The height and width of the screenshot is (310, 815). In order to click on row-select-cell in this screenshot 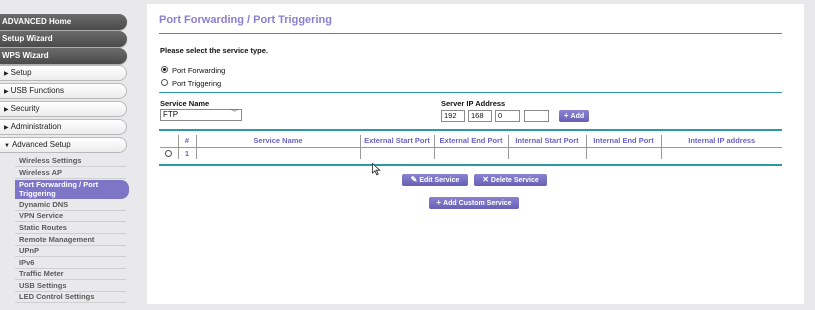, I will do `click(169, 153)`.